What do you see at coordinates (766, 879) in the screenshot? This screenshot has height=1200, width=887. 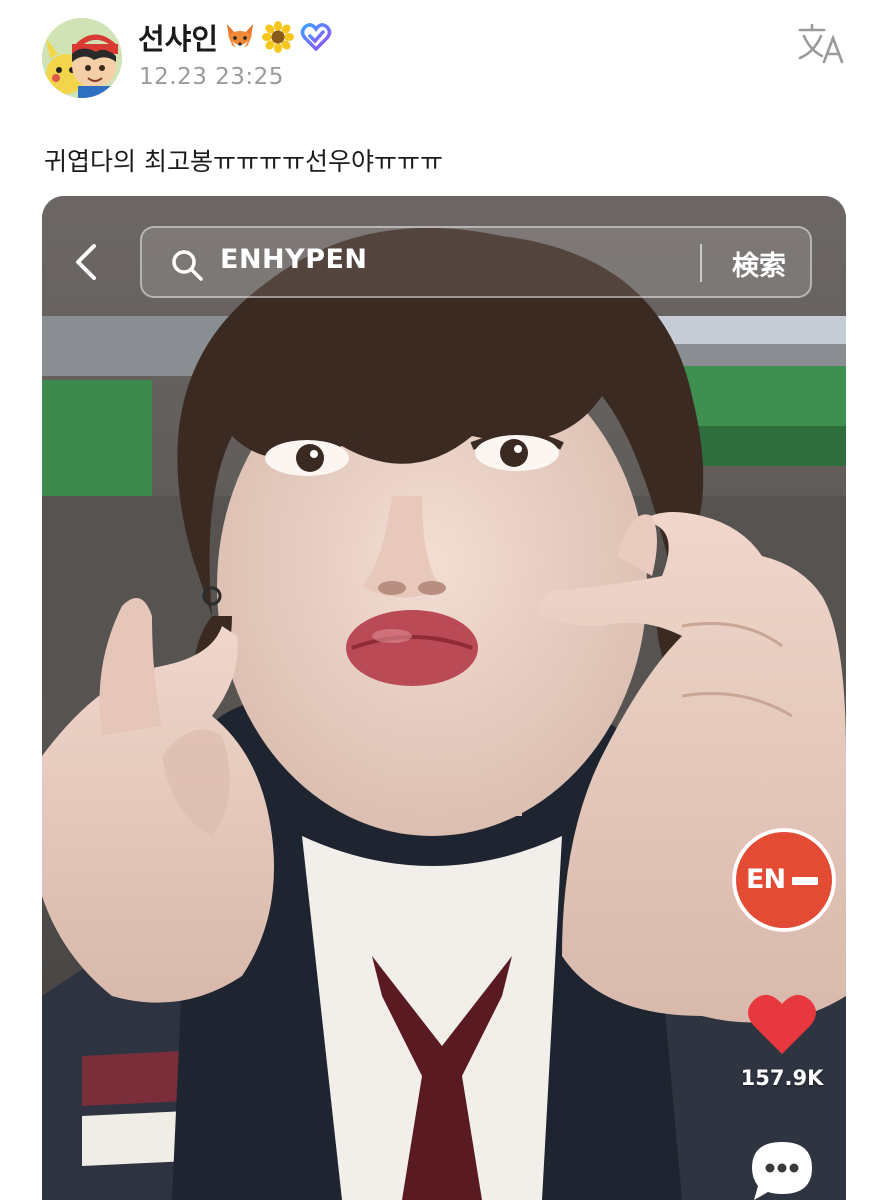 I see `channel-logo-text: EN` at bounding box center [766, 879].